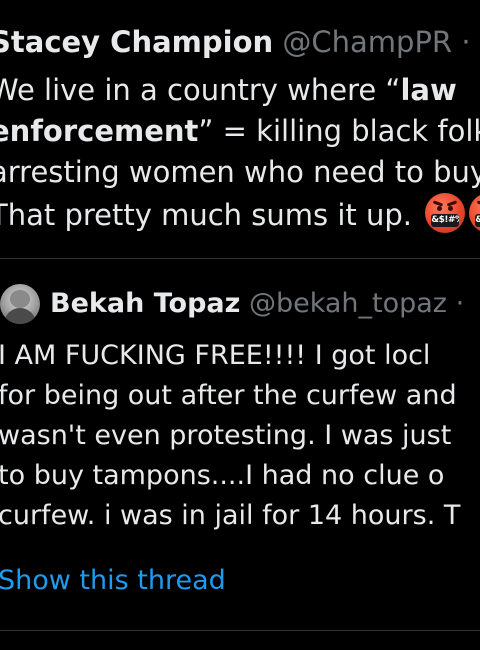 Image resolution: width=480 pixels, height=650 pixels. What do you see at coordinates (367, 42) in the screenshot?
I see `author-handle-text: @ChampPR` at bounding box center [367, 42].